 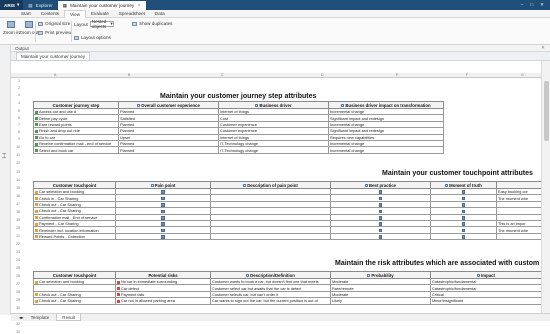 I want to click on zoom-in-button: Zoom in, so click(x=11, y=28).